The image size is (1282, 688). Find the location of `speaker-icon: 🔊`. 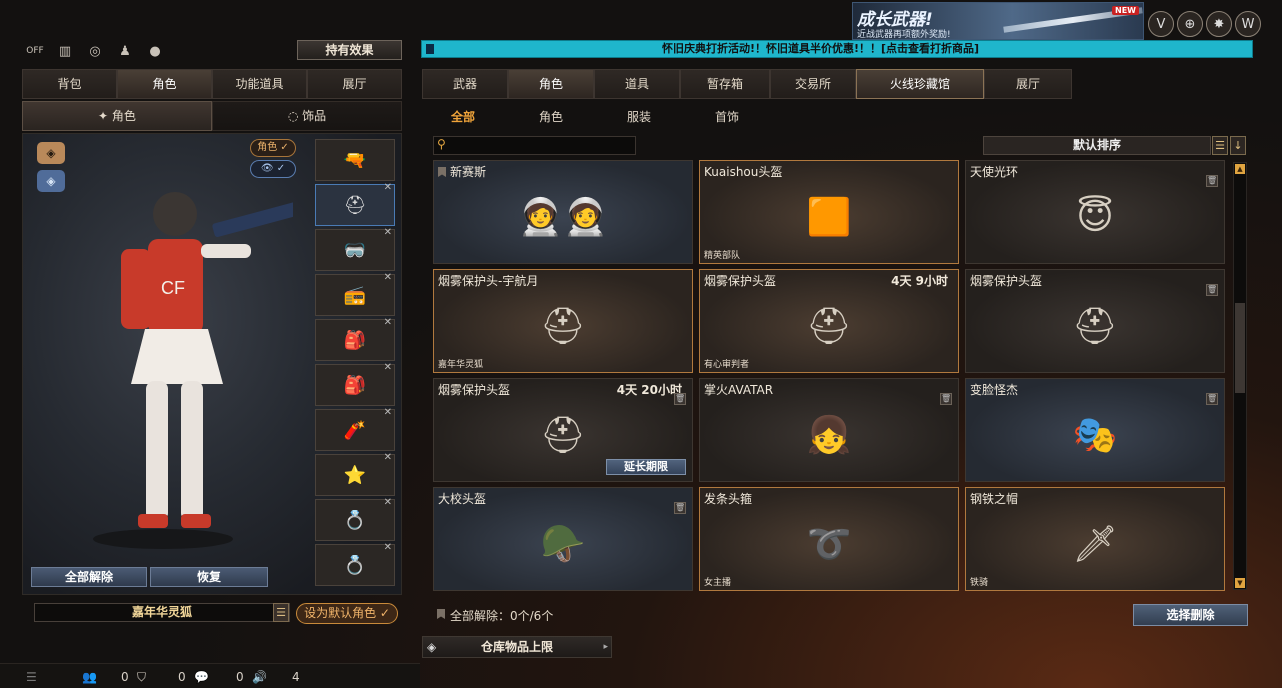

speaker-icon: 🔊 is located at coordinates (259, 677).